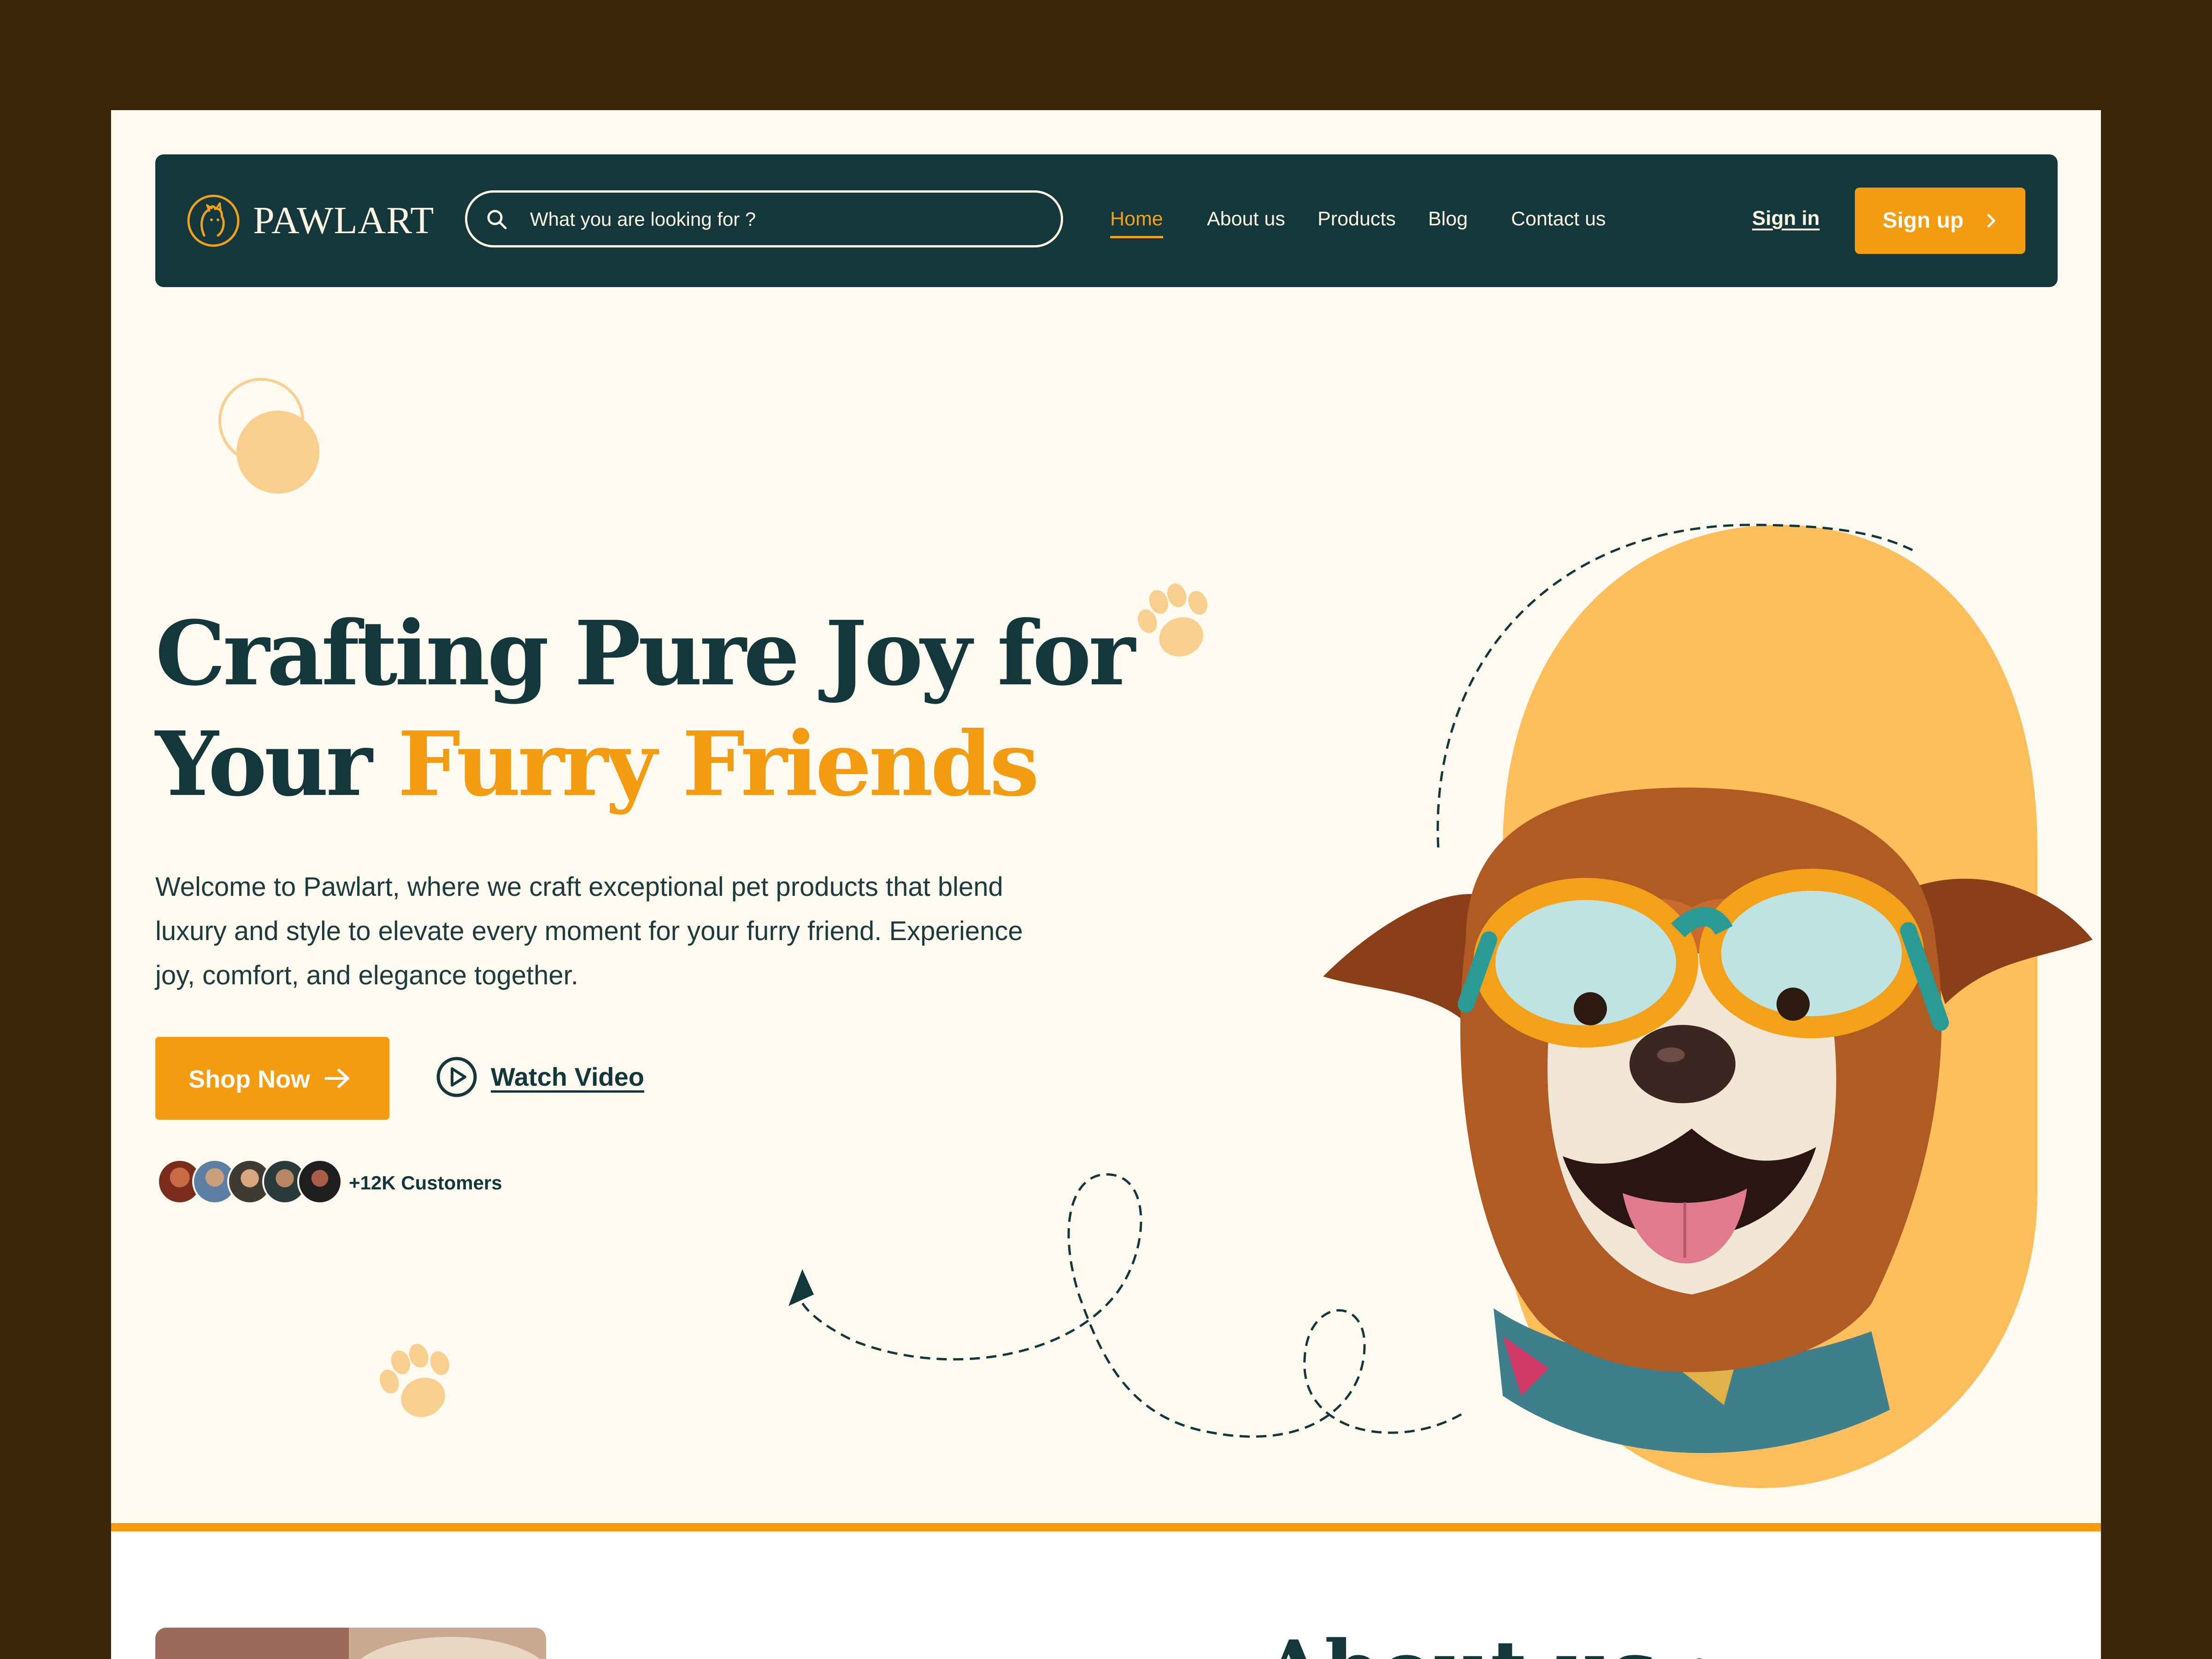 Image resolution: width=2212 pixels, height=1659 pixels. What do you see at coordinates (1136, 237) in the screenshot?
I see `active-indicator` at bounding box center [1136, 237].